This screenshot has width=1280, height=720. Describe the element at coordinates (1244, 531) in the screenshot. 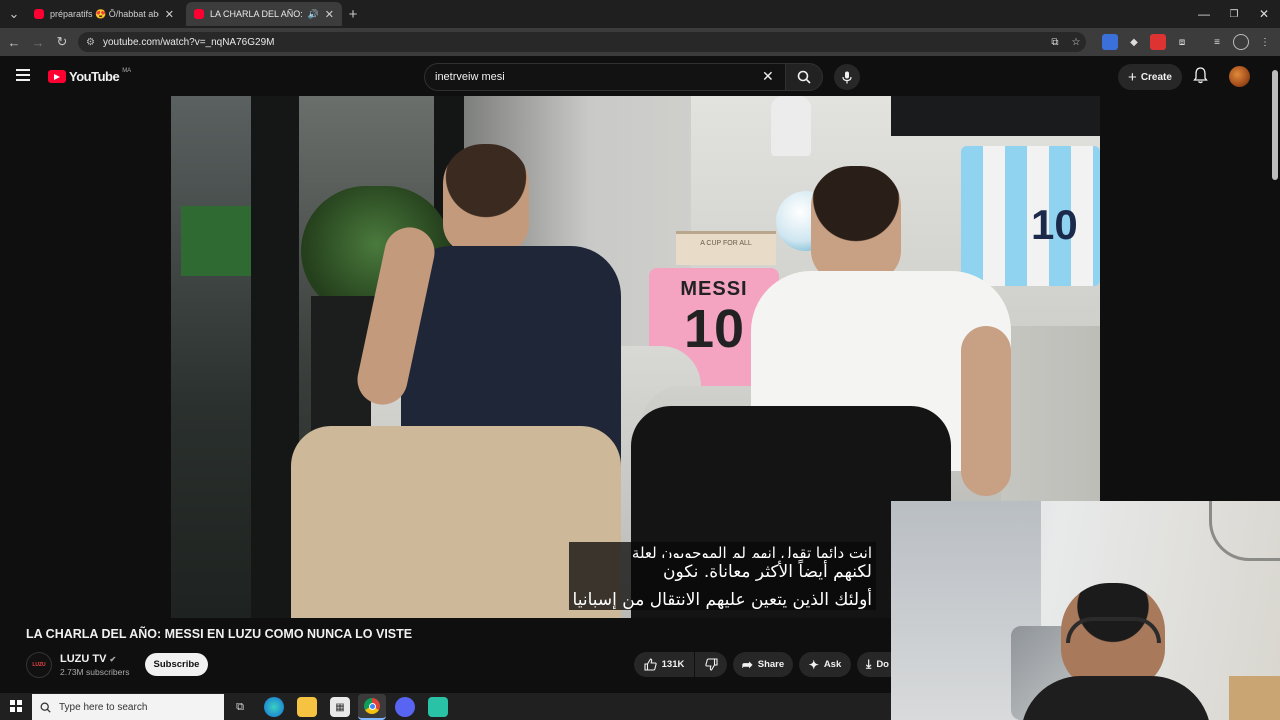

I see `lamp` at that location.